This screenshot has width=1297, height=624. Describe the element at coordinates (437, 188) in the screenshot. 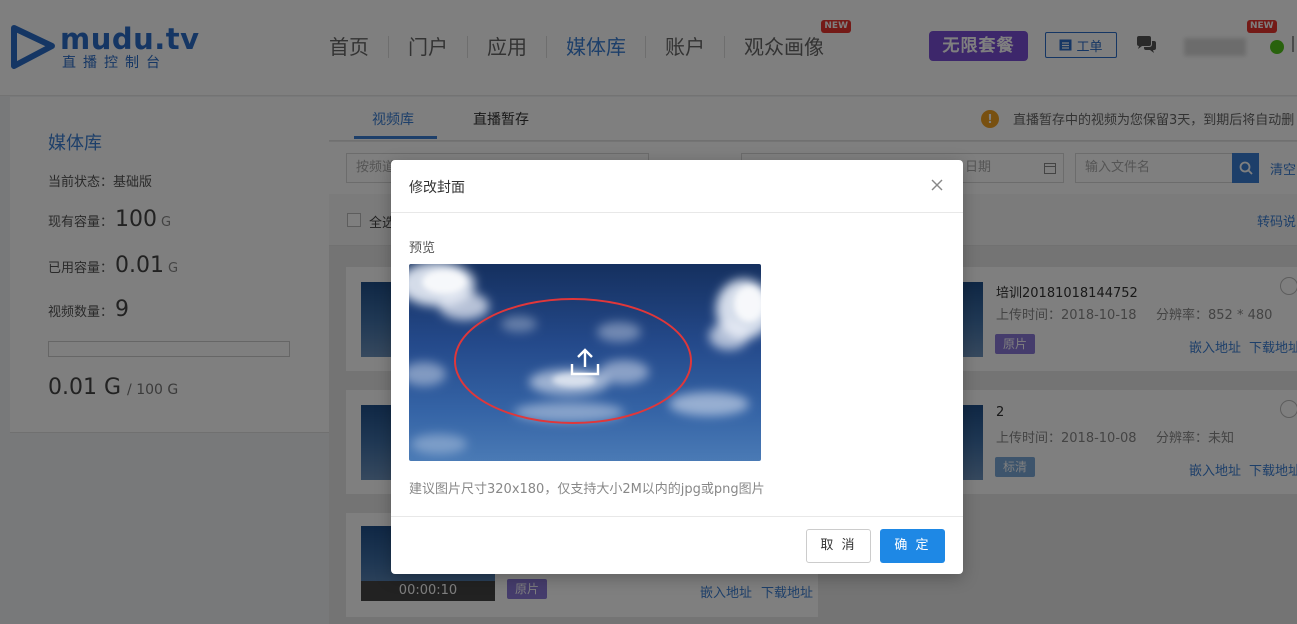

I see `dialog-title: 修改封面` at that location.